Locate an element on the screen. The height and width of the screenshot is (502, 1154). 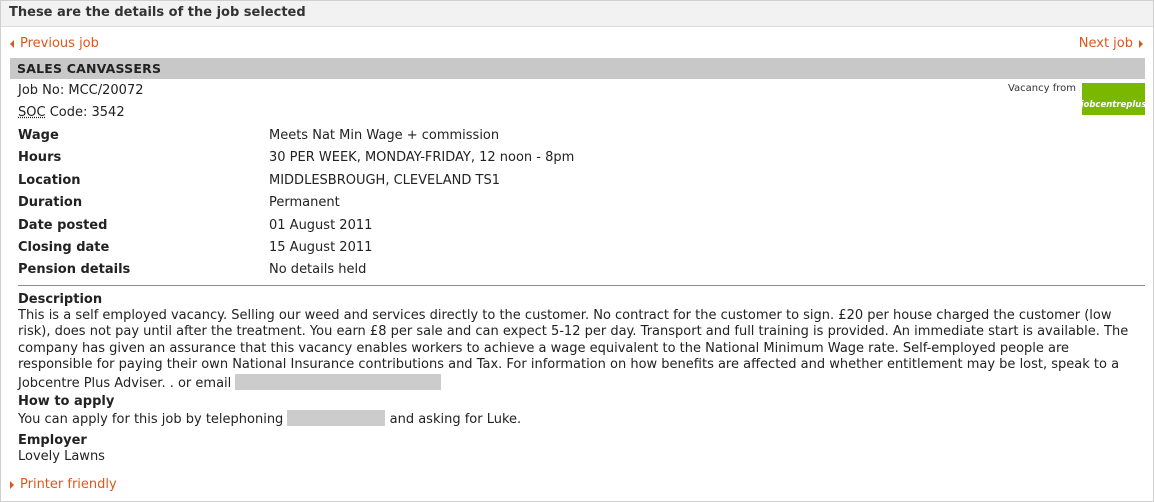
job-number-value: MCC/20072 is located at coordinates (106, 90).